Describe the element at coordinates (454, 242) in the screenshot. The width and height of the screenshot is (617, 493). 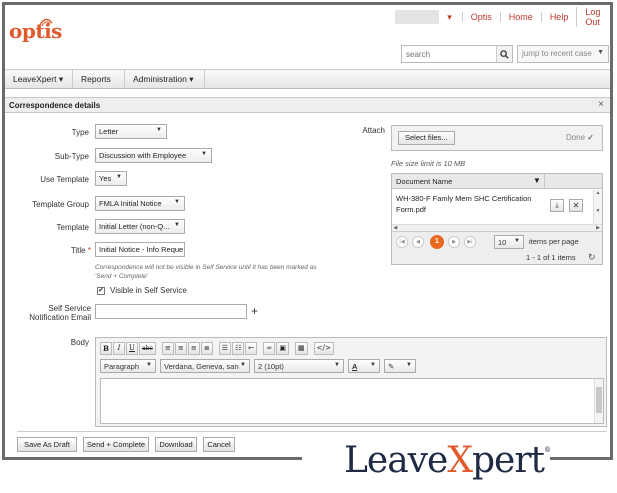
I see `next-page-icon: ▶` at that location.